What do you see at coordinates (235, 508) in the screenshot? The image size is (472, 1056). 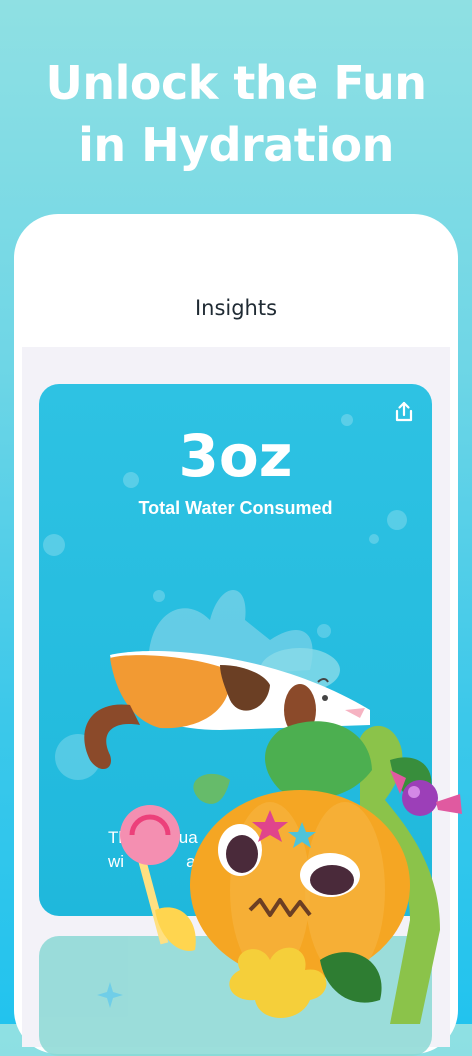 I see `water-amount-label: Total Water Consumed` at bounding box center [235, 508].